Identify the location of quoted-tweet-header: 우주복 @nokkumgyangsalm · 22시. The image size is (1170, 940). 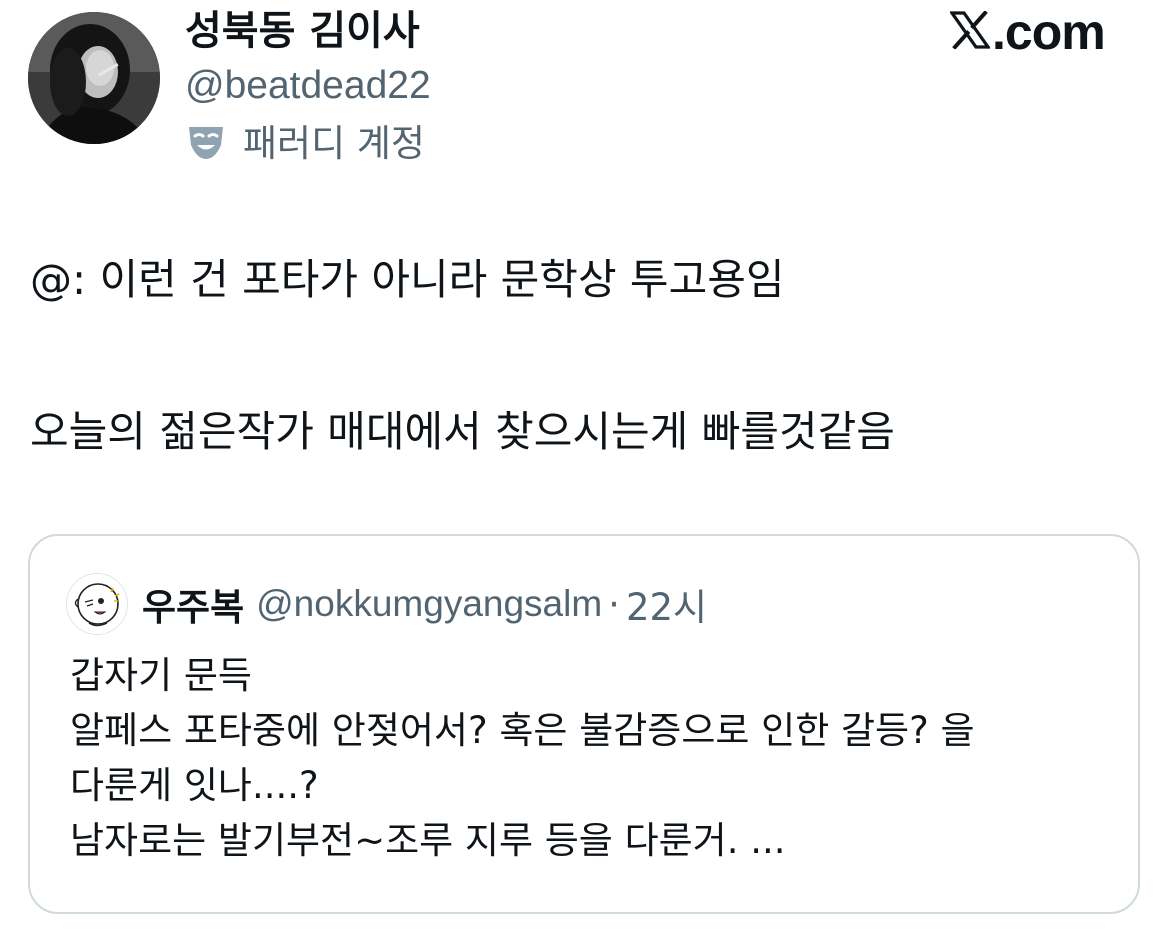
(386, 604).